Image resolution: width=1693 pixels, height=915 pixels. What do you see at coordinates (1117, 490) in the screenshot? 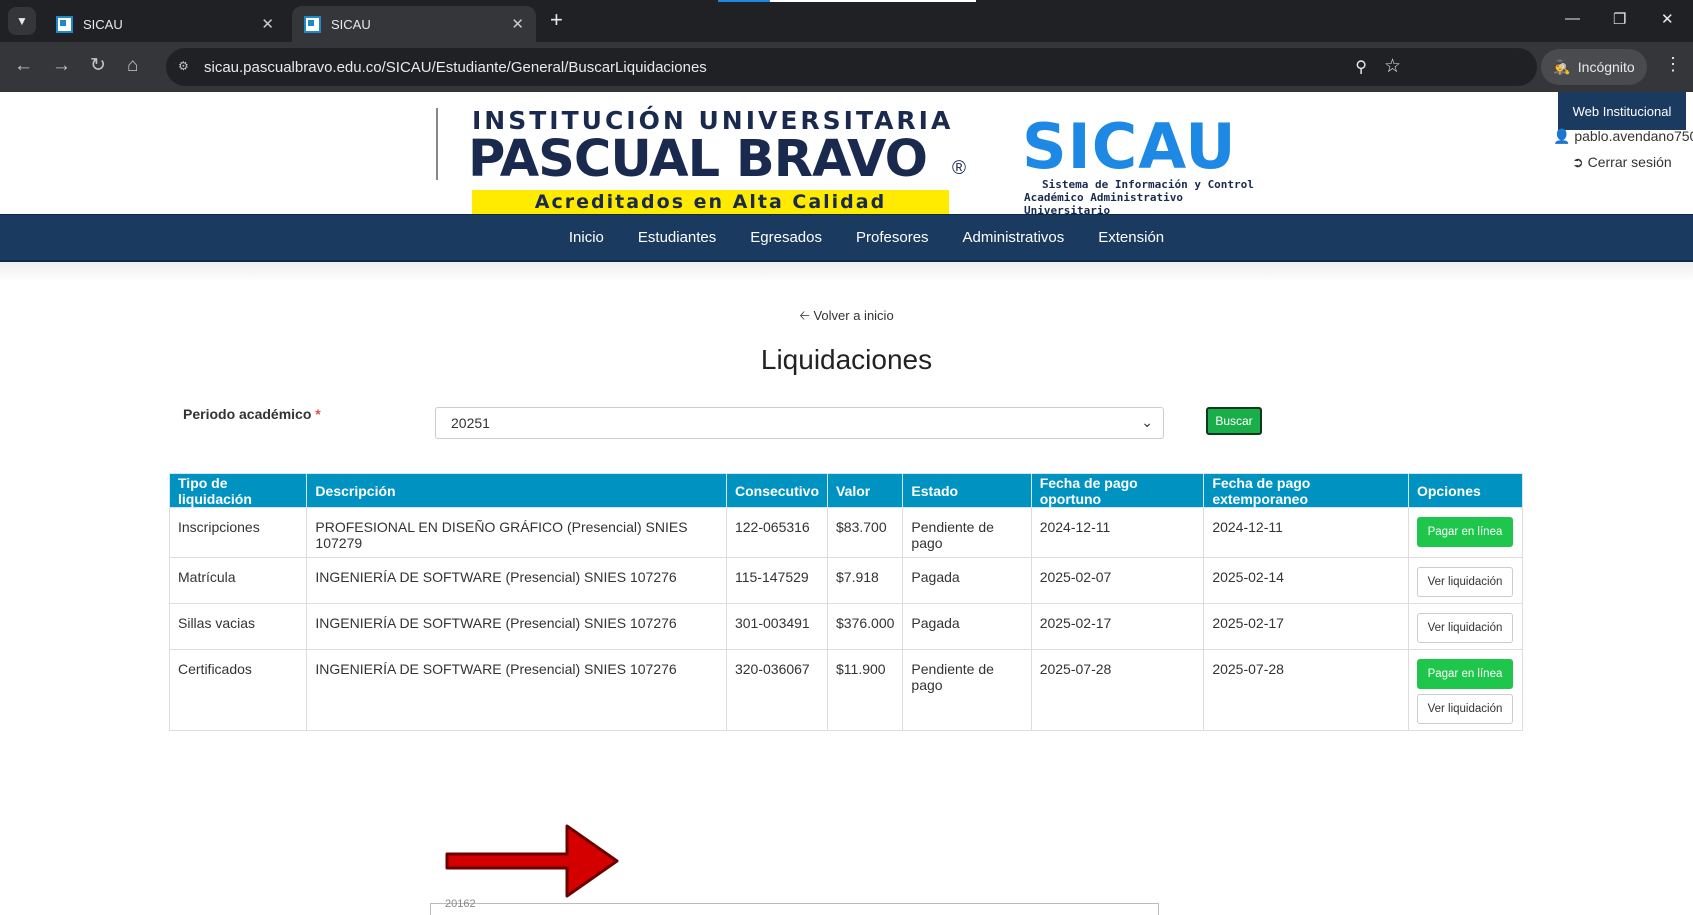
I see `col-oportuno: Fecha de pago oportuno` at bounding box center [1117, 490].